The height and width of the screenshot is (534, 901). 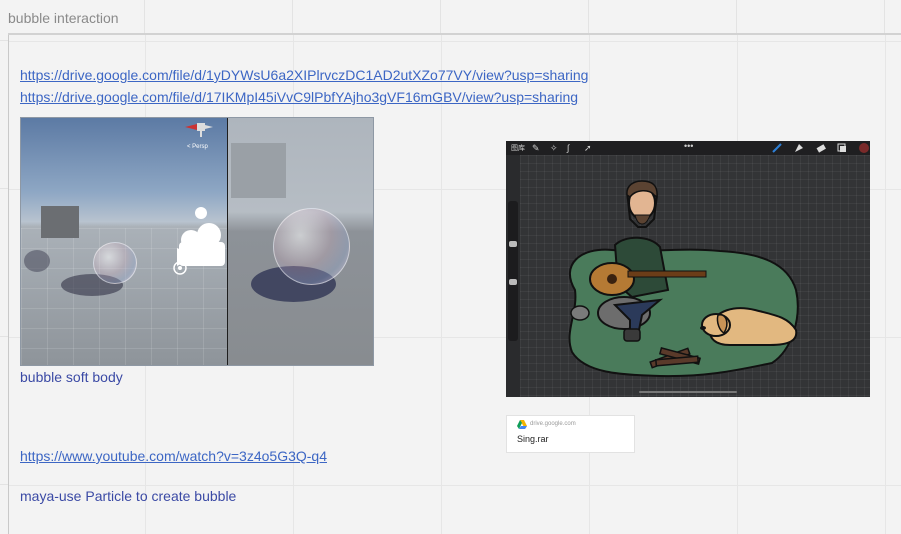 What do you see at coordinates (522, 424) in the screenshot?
I see `google-drive-icon` at bounding box center [522, 424].